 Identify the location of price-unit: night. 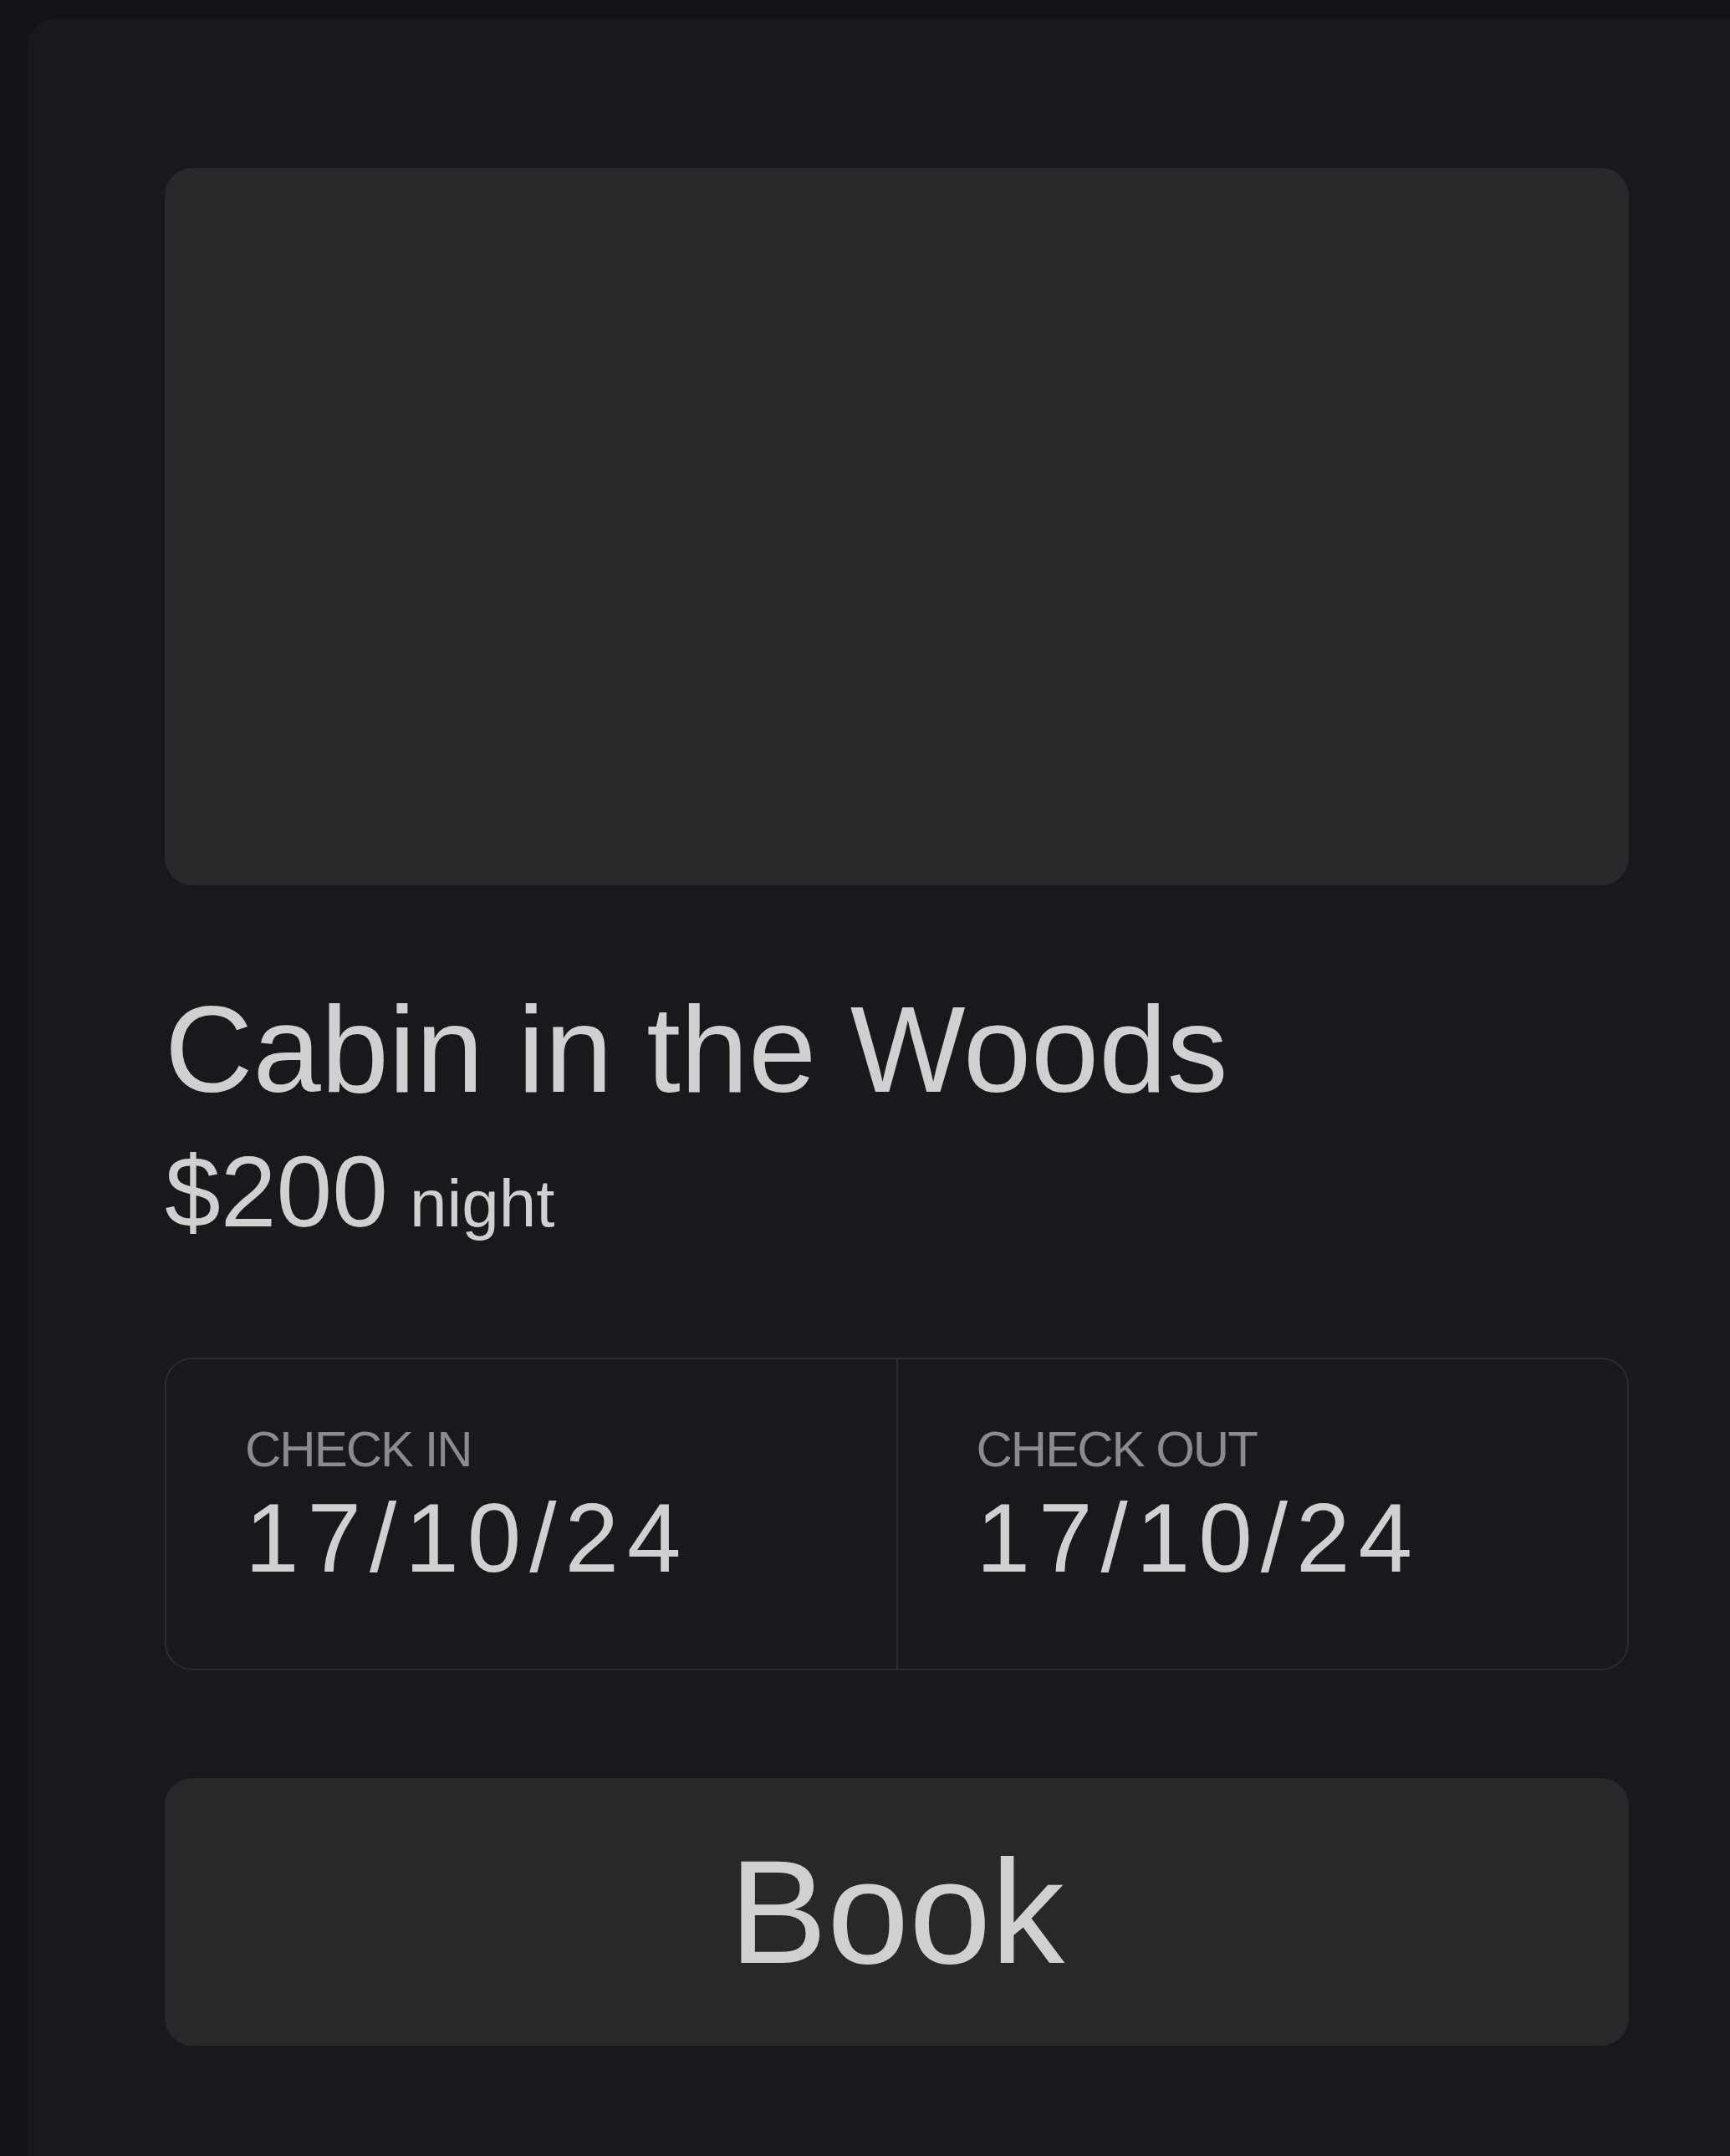
(482, 1203).